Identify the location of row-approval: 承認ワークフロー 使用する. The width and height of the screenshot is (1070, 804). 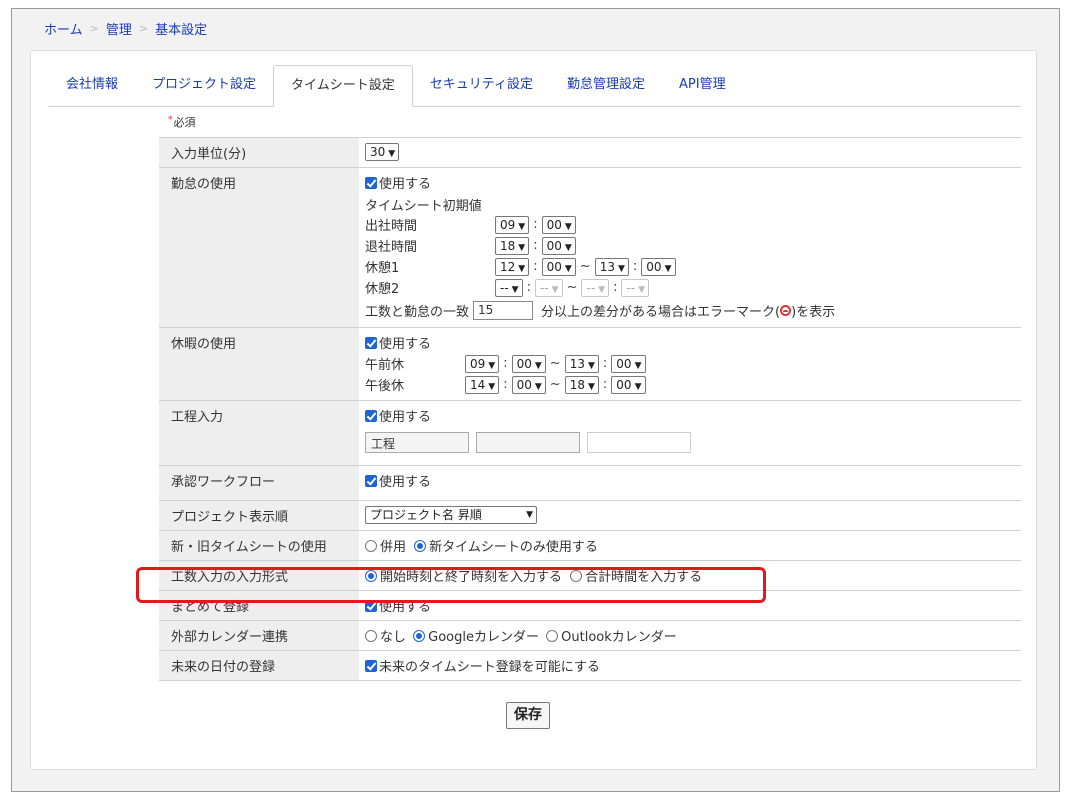
(590, 483).